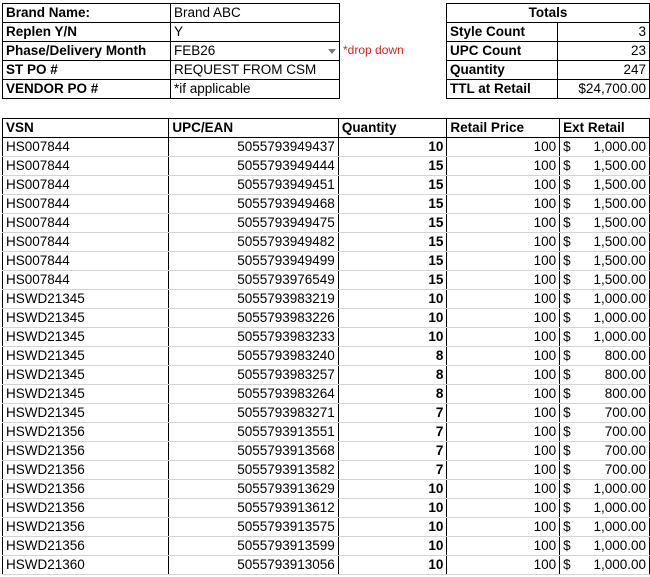 The image size is (650, 577). Describe the element at coordinates (503, 128) in the screenshot. I see `col-header-retail-price: Retail Price` at that location.